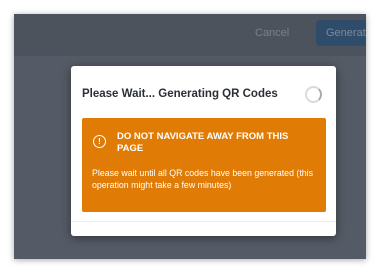 This screenshot has width=380, height=273. I want to click on modal-footer, so click(203, 228).